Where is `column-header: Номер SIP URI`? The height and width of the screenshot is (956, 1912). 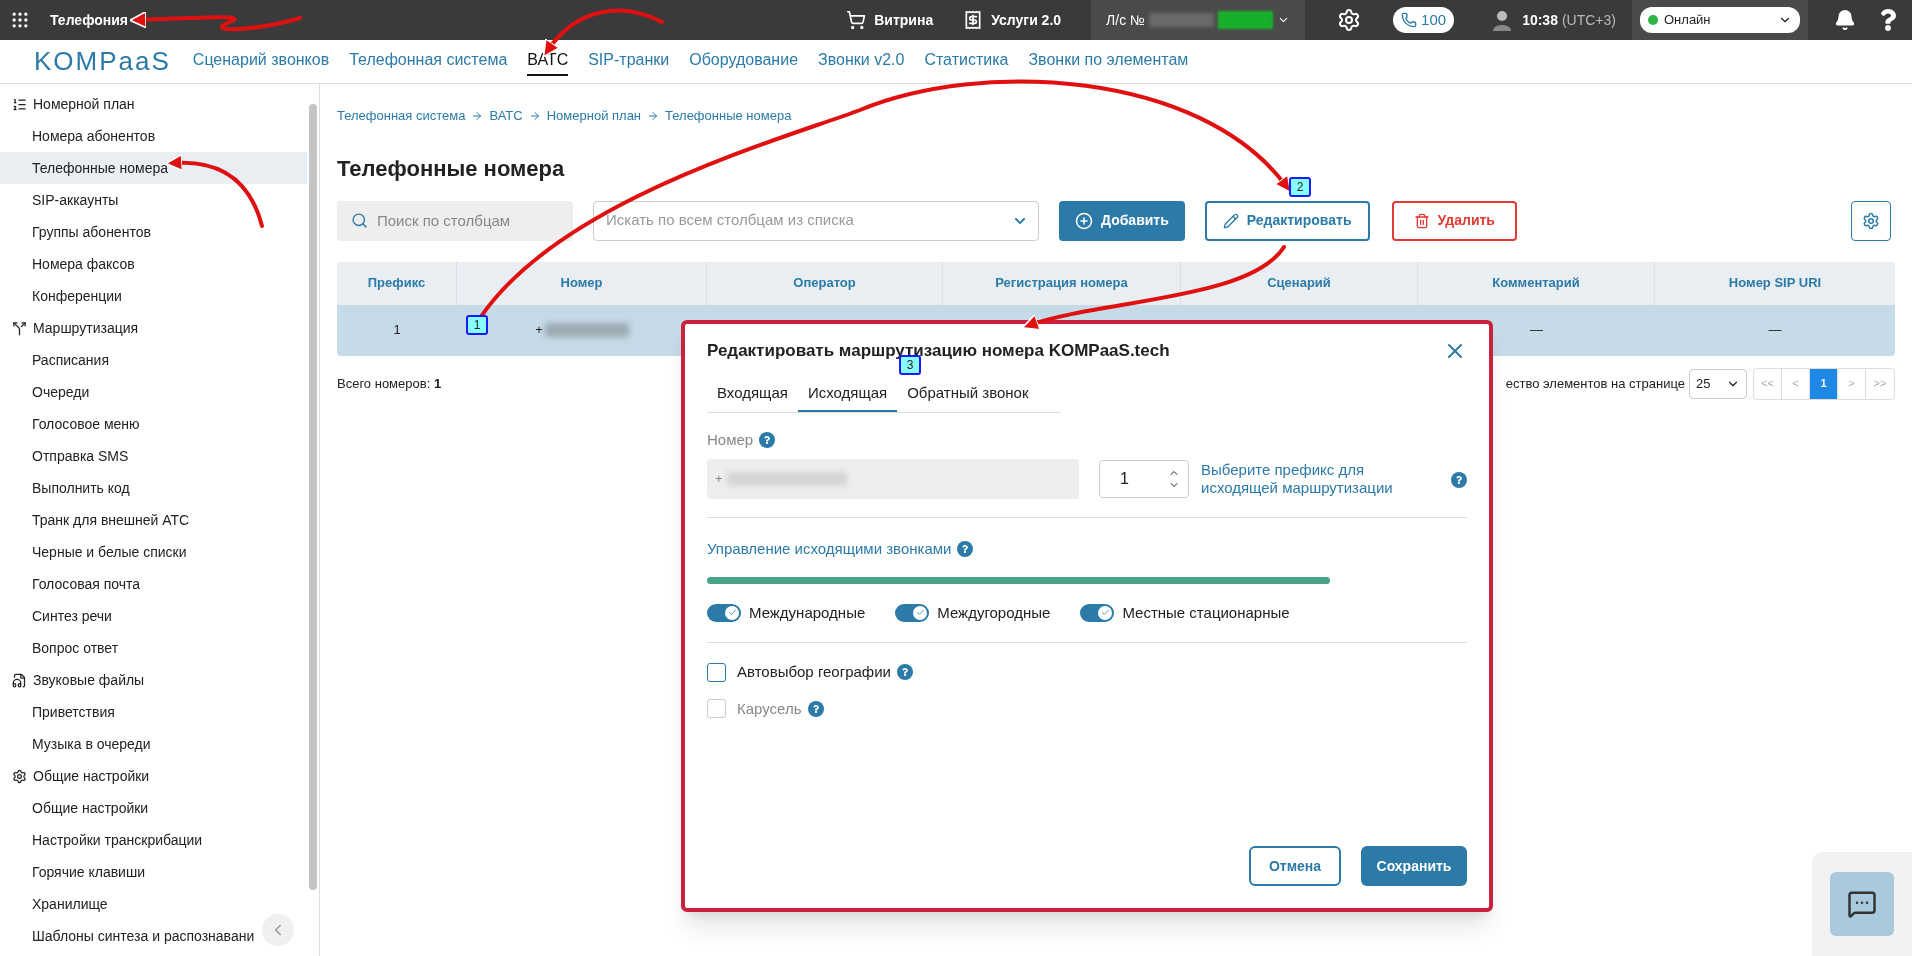
column-header: Номер SIP URI is located at coordinates (1775, 283).